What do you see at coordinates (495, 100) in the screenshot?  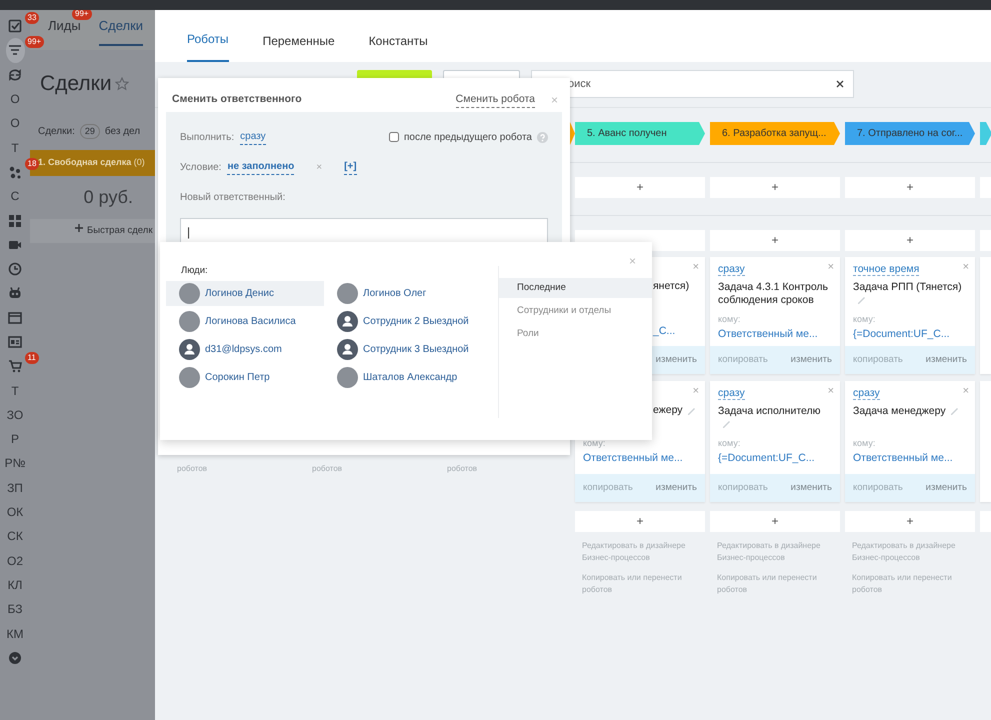 I see `switch-robot-link: Сменить робота` at bounding box center [495, 100].